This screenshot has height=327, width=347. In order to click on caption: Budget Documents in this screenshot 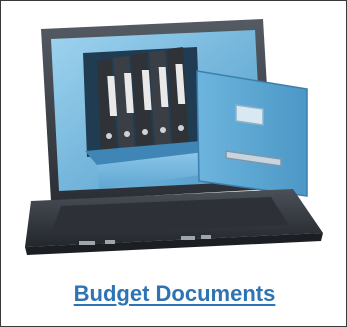, I will do `click(174, 294)`.